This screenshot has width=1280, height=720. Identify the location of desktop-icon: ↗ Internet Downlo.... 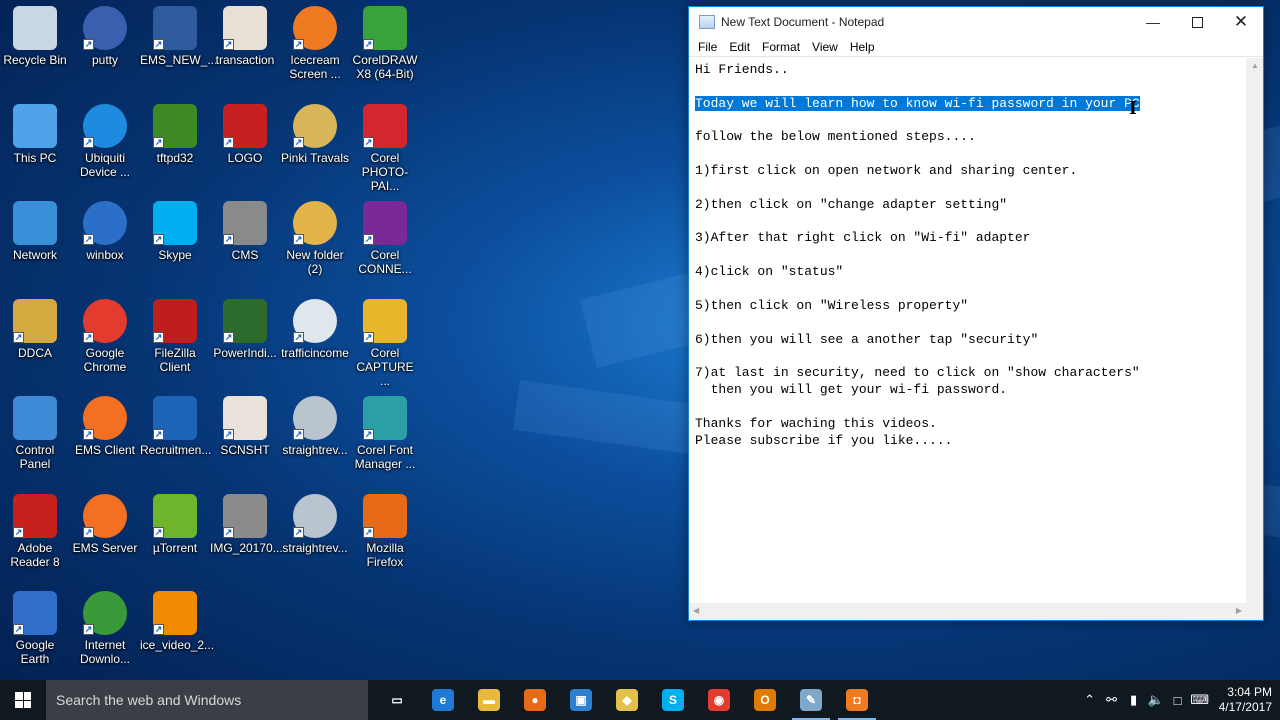
(105, 633).